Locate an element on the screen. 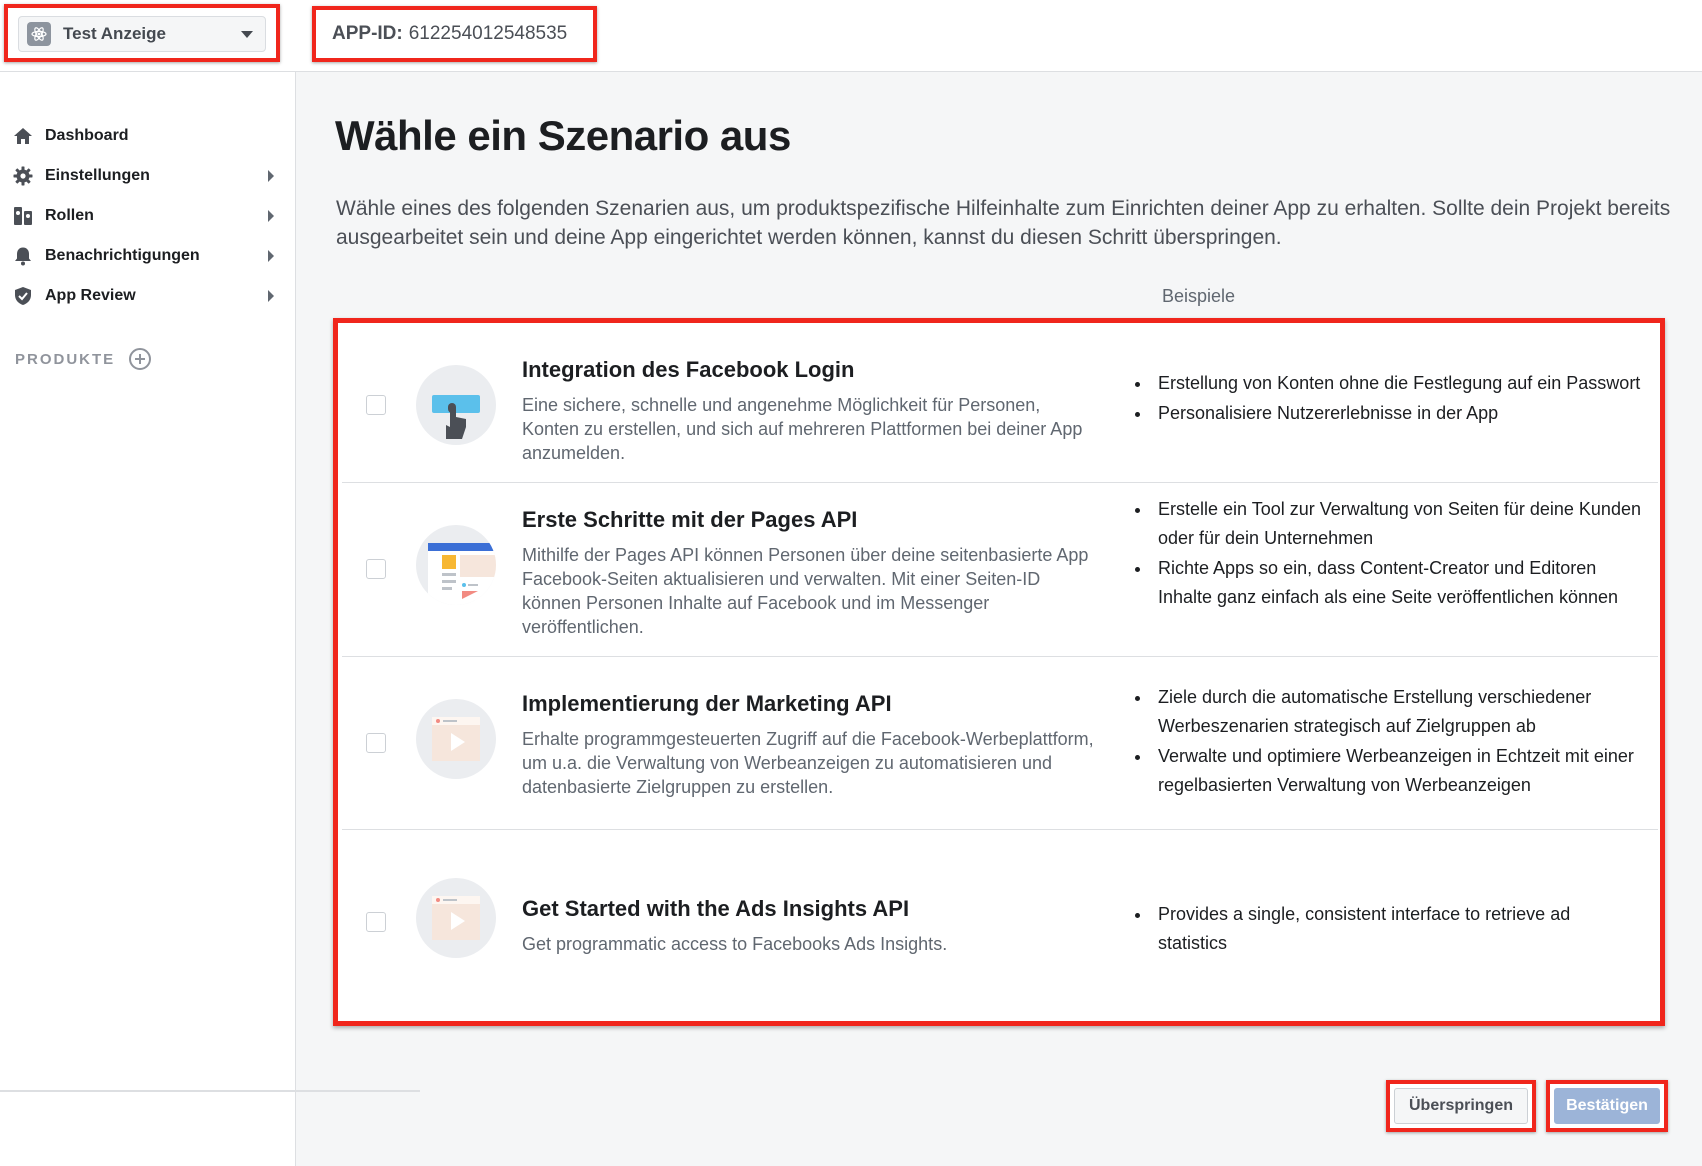 This screenshot has height=1166, width=1702. app-name: Test Anzeige is located at coordinates (114, 33).